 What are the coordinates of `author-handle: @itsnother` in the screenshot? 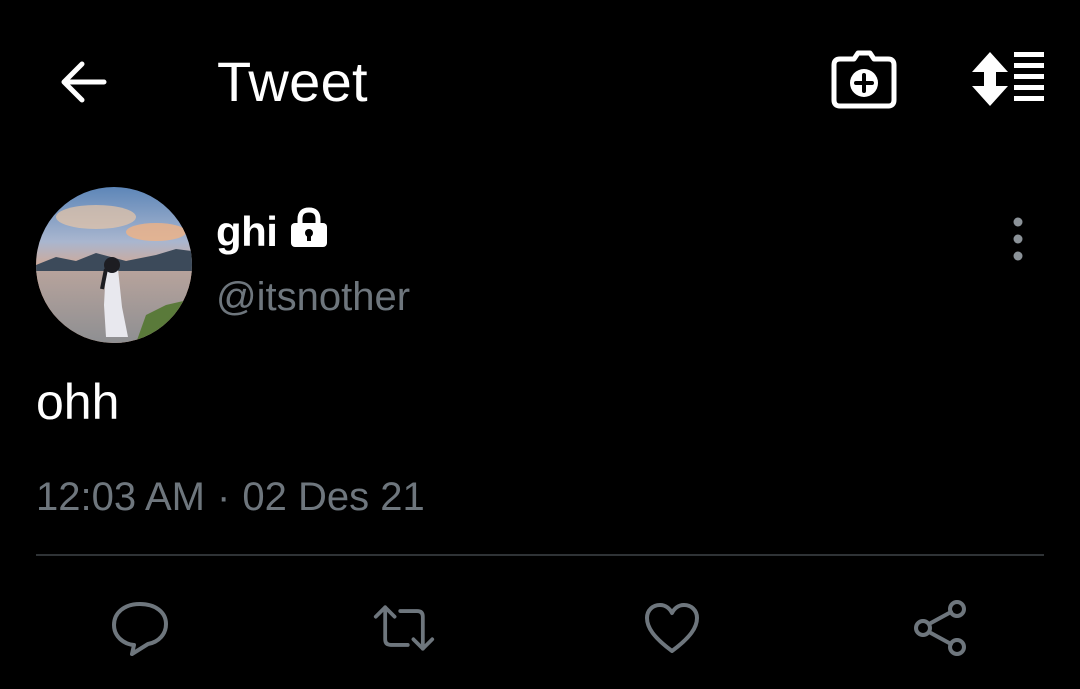 It's located at (313, 297).